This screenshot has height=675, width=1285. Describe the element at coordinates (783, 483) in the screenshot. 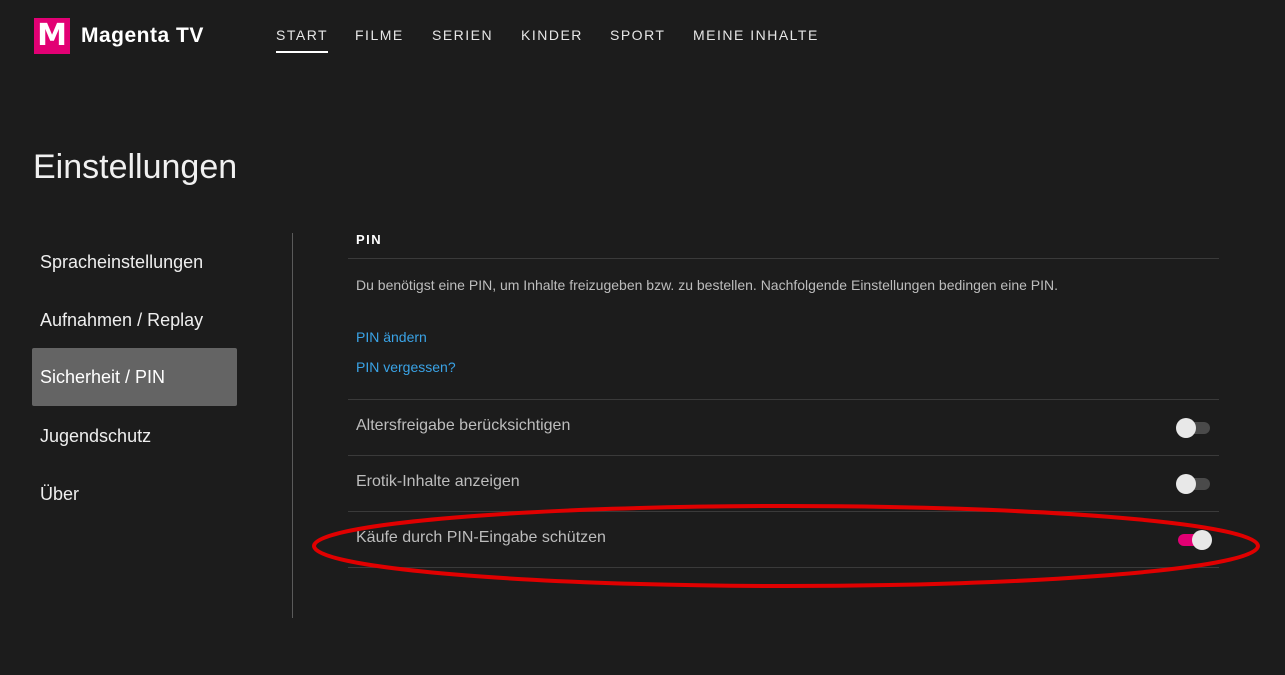

I see `setting-row-erotik: Erotik-Inhalte anzeigen` at that location.